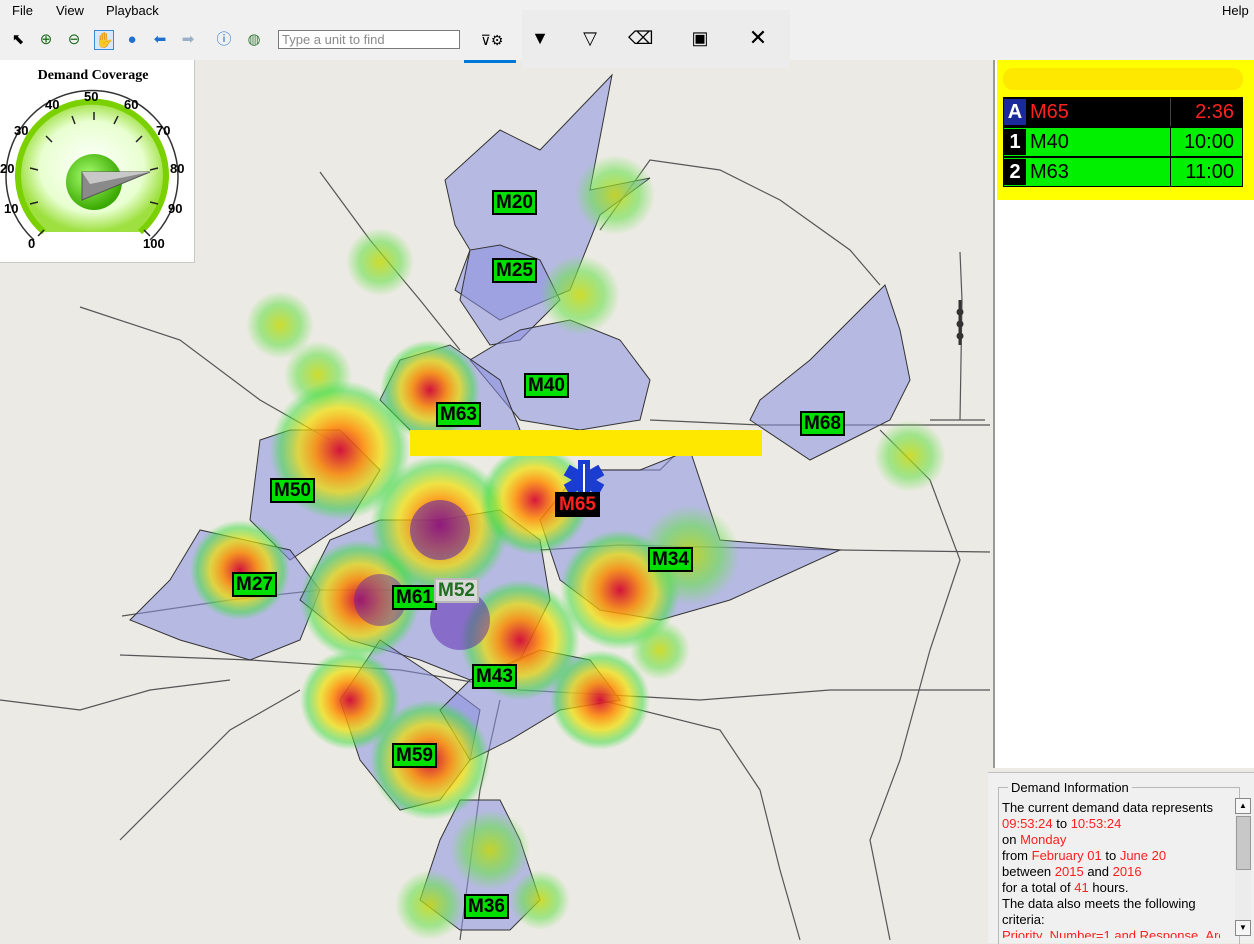 Image resolution: width=1254 pixels, height=944 pixels. What do you see at coordinates (1243, 928) in the screenshot?
I see `scroll-down-icon: ▼` at bounding box center [1243, 928].